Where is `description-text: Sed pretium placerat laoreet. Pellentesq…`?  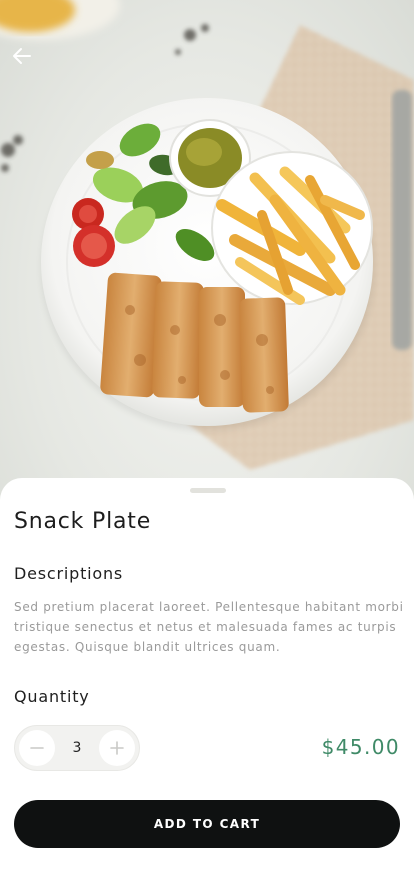 description-text: Sed pretium placerat laoreet. Pellentesq… is located at coordinates (209, 627).